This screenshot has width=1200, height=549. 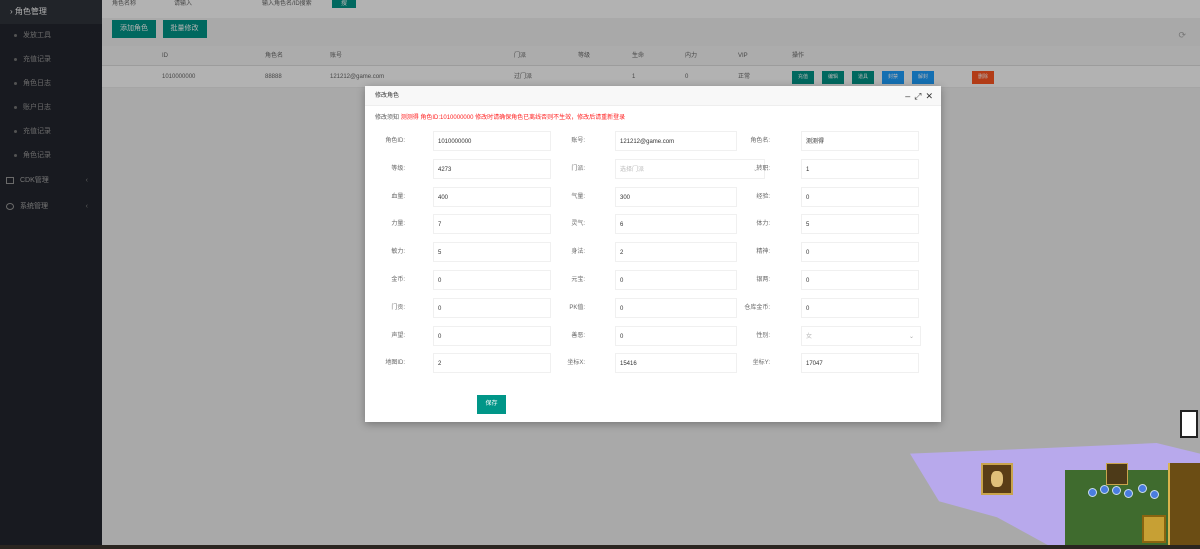 What do you see at coordinates (929, 96) in the screenshot?
I see `close-icon: ✕` at bounding box center [929, 96].